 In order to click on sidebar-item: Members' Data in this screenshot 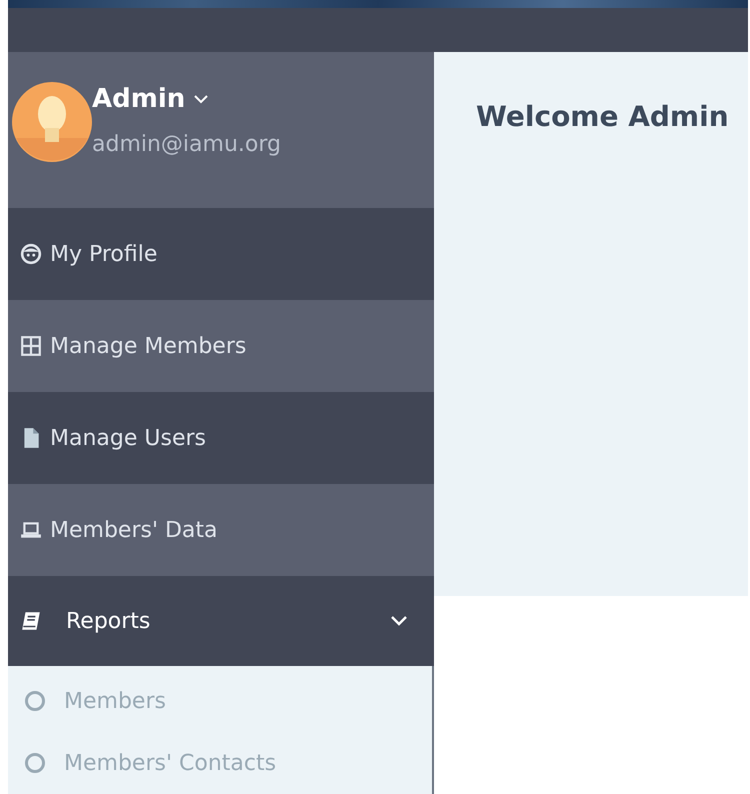, I will do `click(221, 530)`.